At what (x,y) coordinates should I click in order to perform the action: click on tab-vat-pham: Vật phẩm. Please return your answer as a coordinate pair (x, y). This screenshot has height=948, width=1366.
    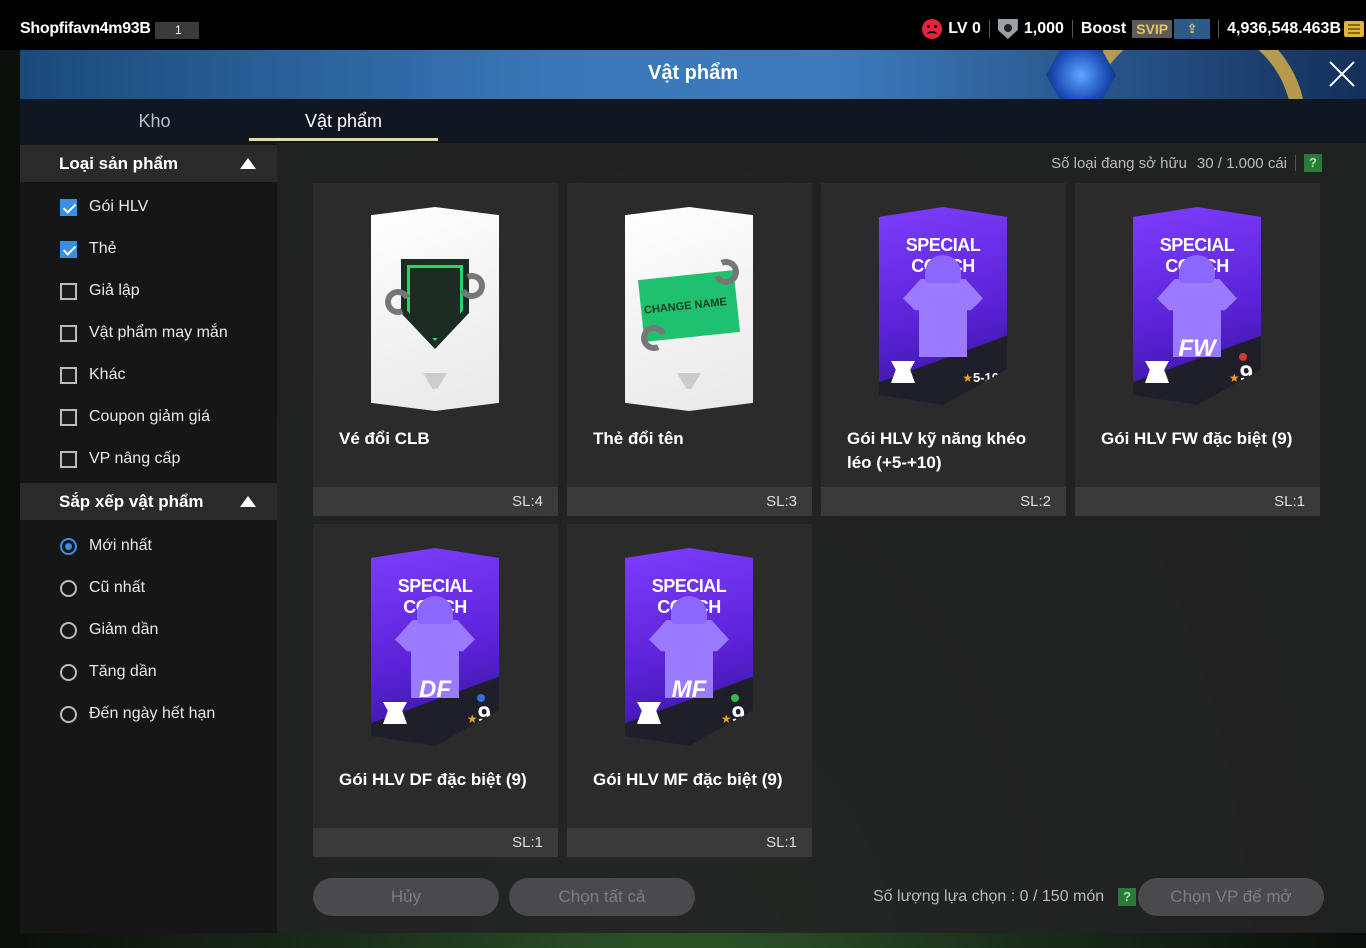
    Looking at the image, I should click on (343, 121).